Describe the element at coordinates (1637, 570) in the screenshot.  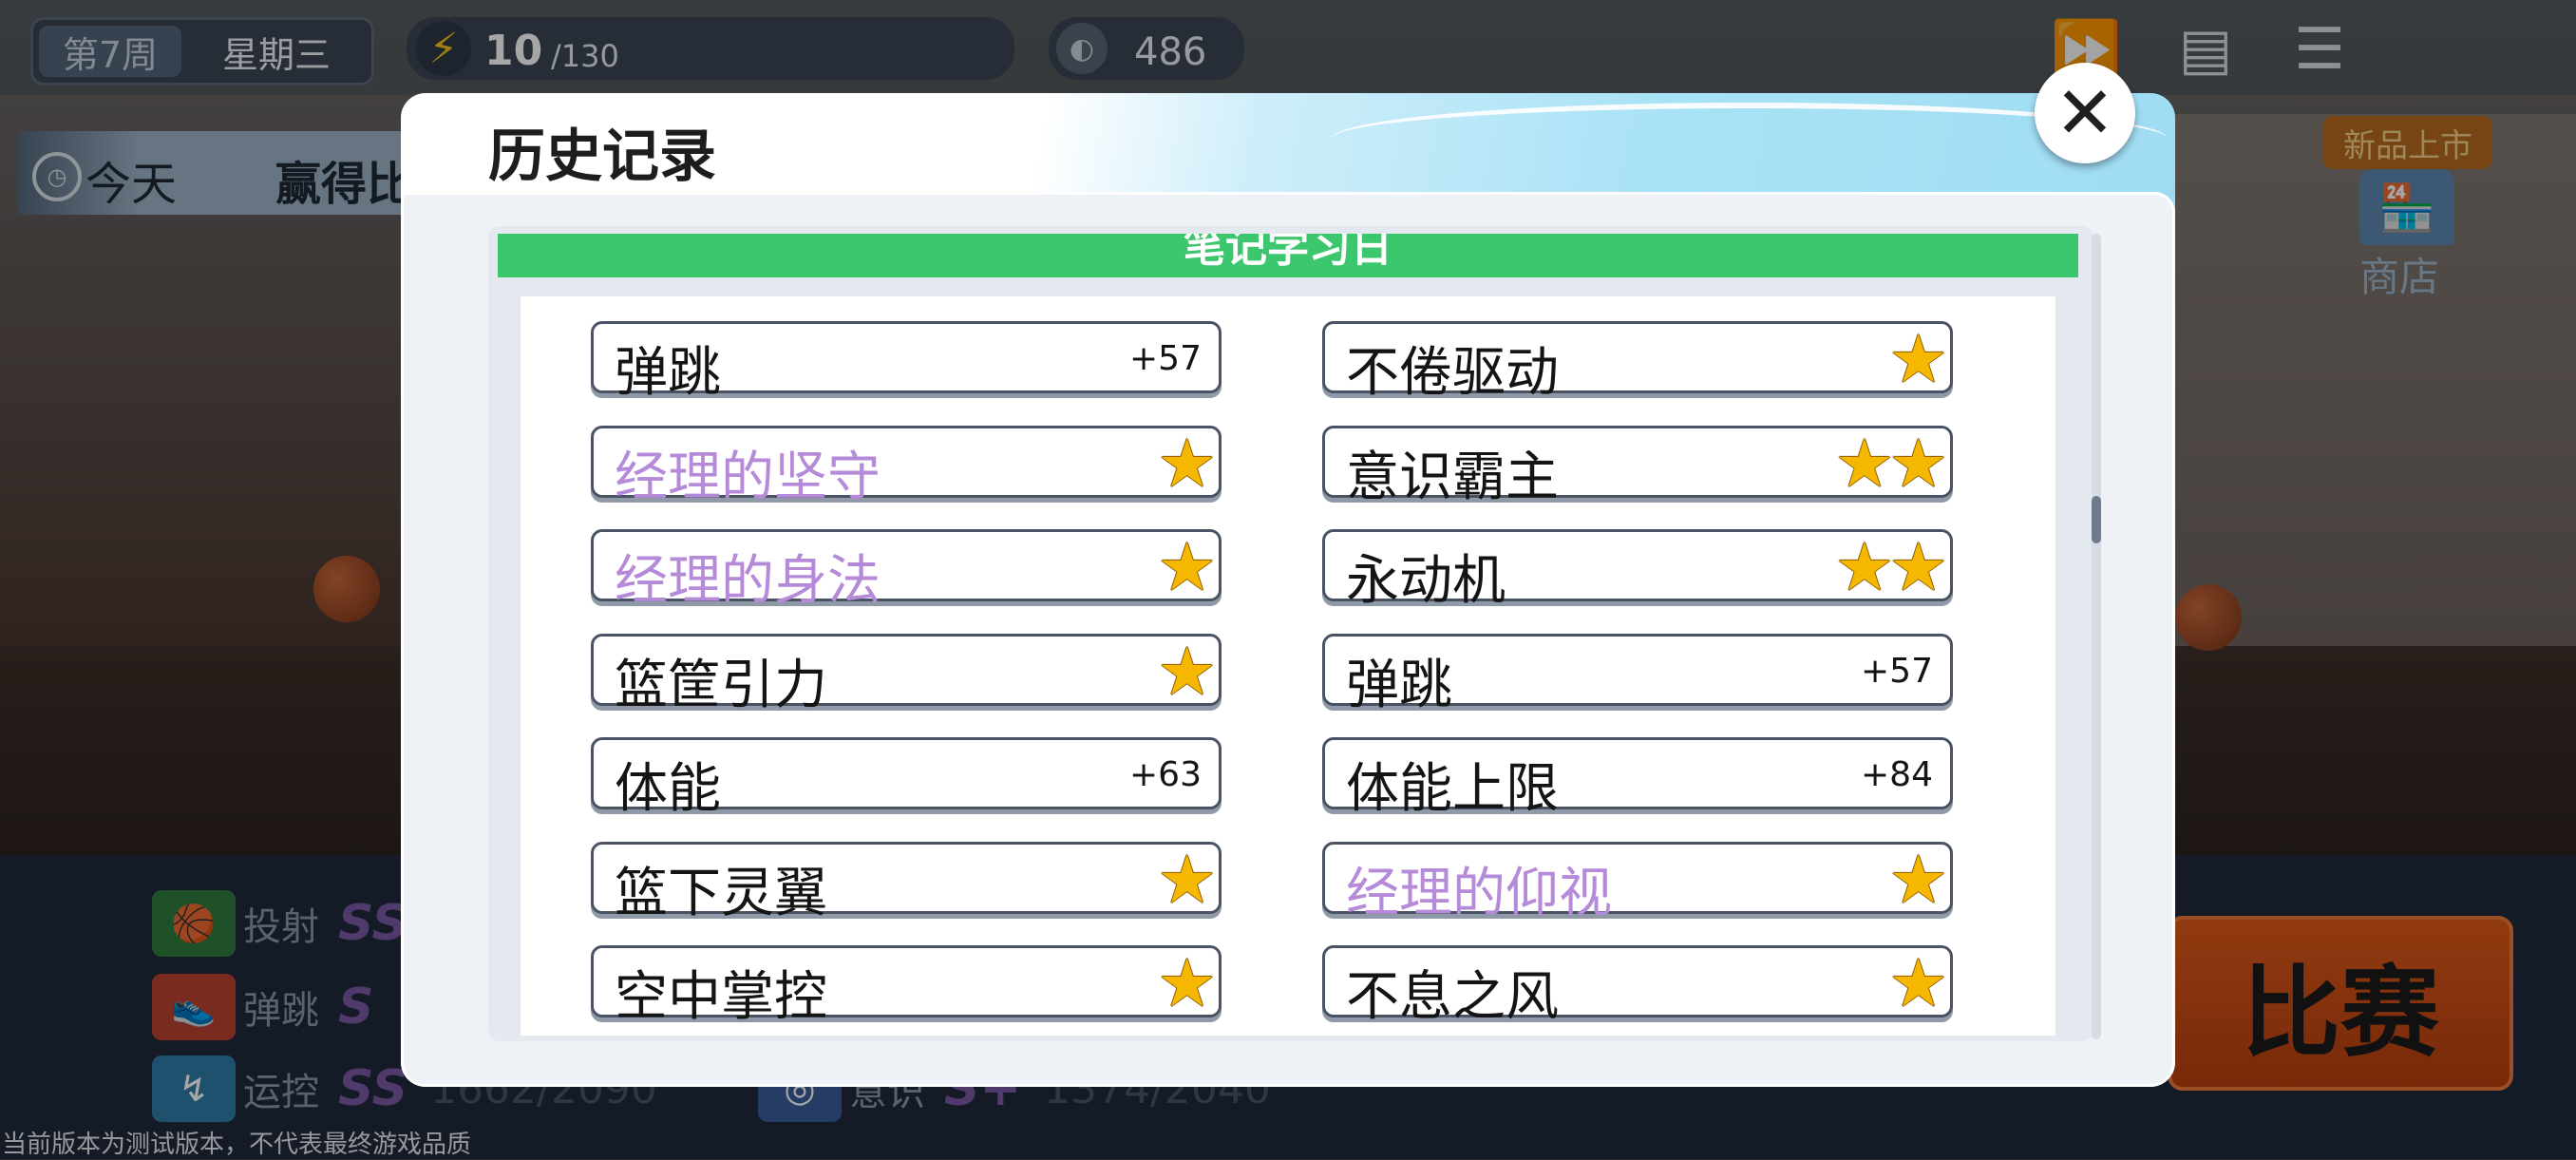
I see `history-item: 永动机 ★★` at that location.